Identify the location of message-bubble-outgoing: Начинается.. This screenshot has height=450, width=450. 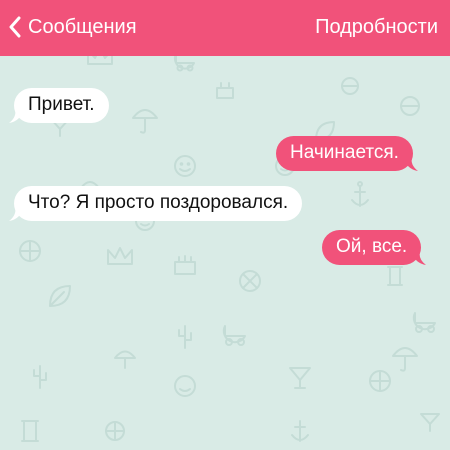
(347, 153).